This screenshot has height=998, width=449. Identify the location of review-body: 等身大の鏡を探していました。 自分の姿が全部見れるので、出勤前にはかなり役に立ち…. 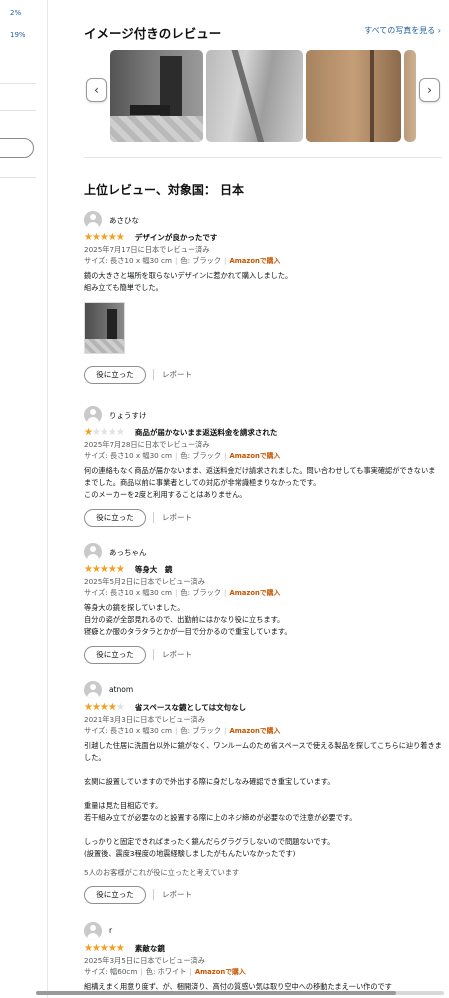
(263, 620).